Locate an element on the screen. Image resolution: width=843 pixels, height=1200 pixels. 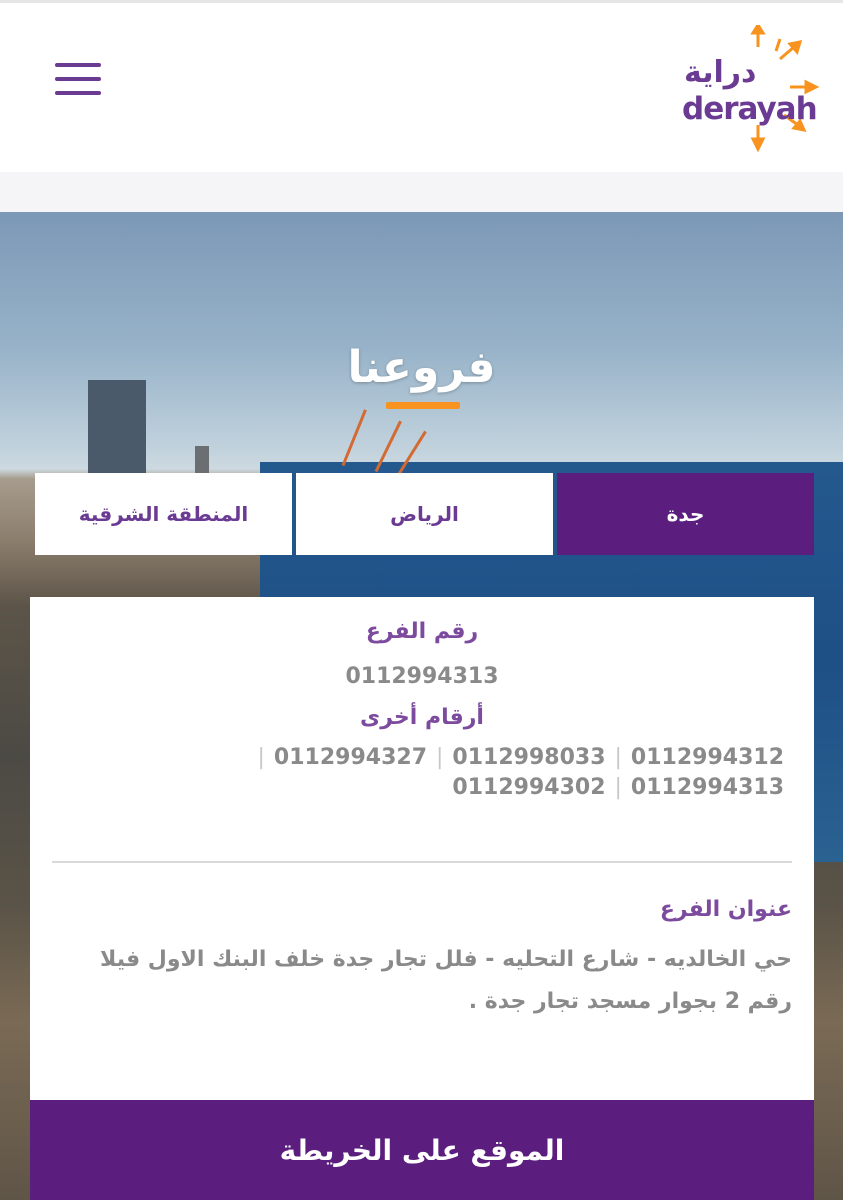
branch-number: 0112994313 is located at coordinates (422, 676).